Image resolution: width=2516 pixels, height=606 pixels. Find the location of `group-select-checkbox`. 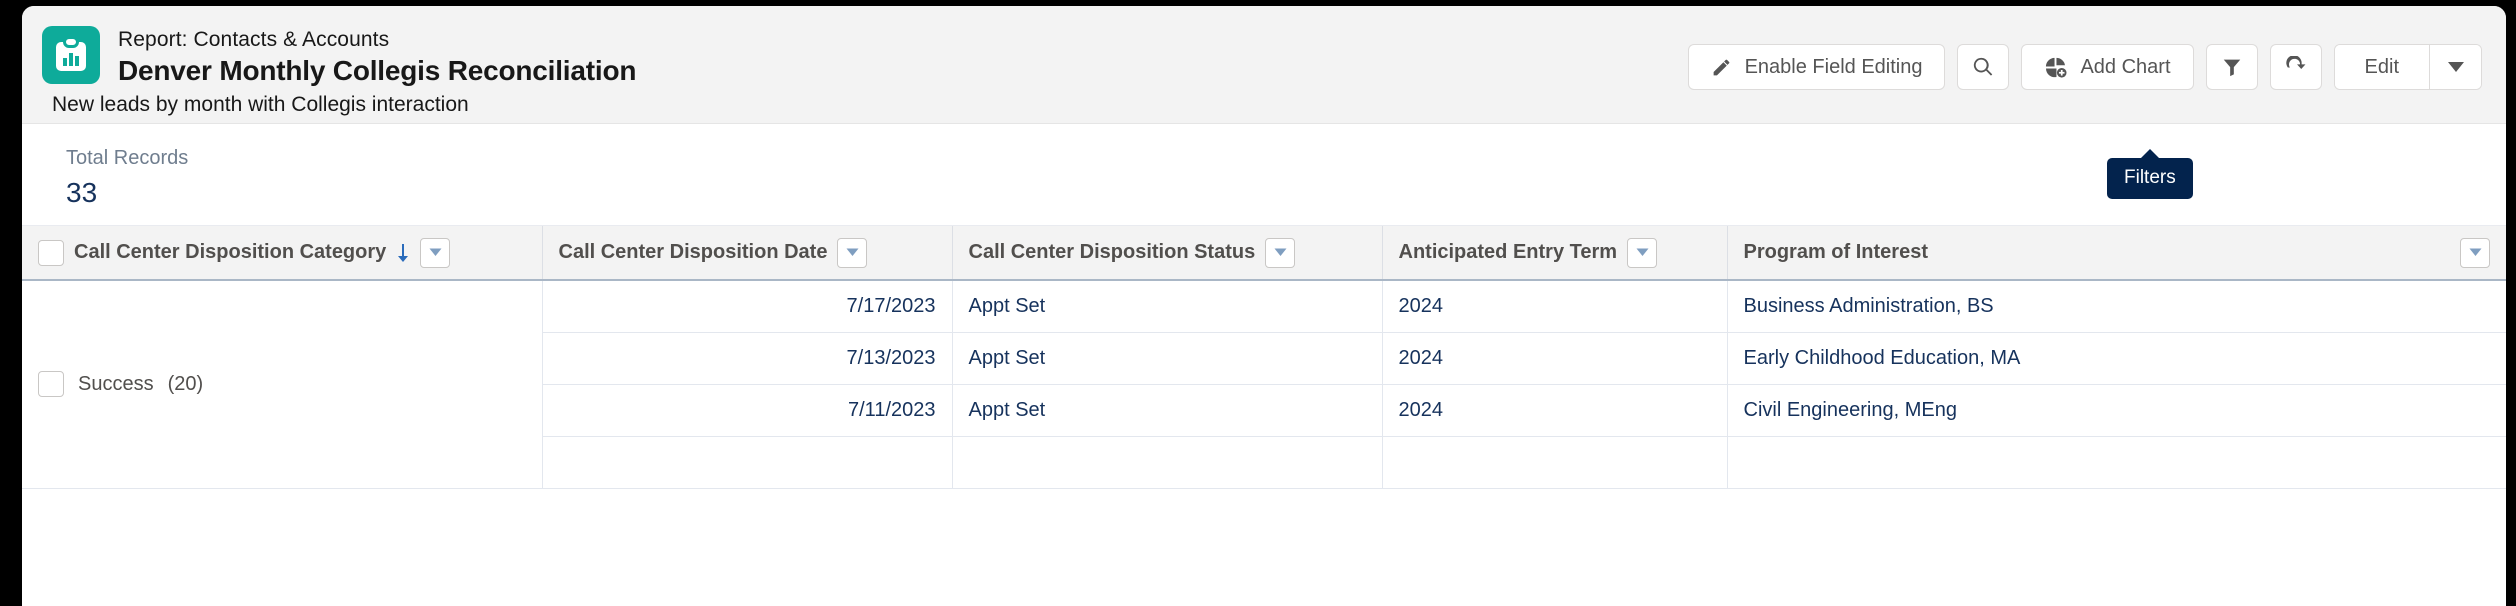

group-select-checkbox is located at coordinates (51, 384).